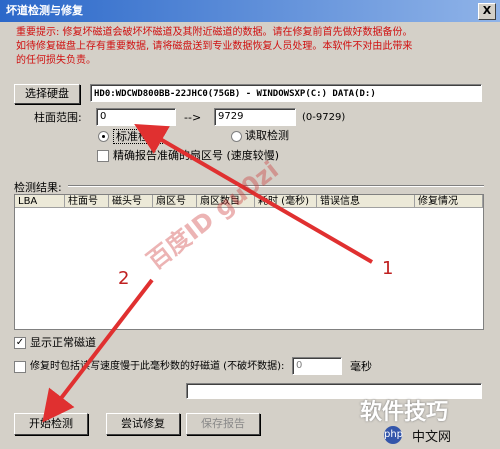  Describe the element at coordinates (124, 278) in the screenshot. I see `annotation-number-2: 2` at that location.